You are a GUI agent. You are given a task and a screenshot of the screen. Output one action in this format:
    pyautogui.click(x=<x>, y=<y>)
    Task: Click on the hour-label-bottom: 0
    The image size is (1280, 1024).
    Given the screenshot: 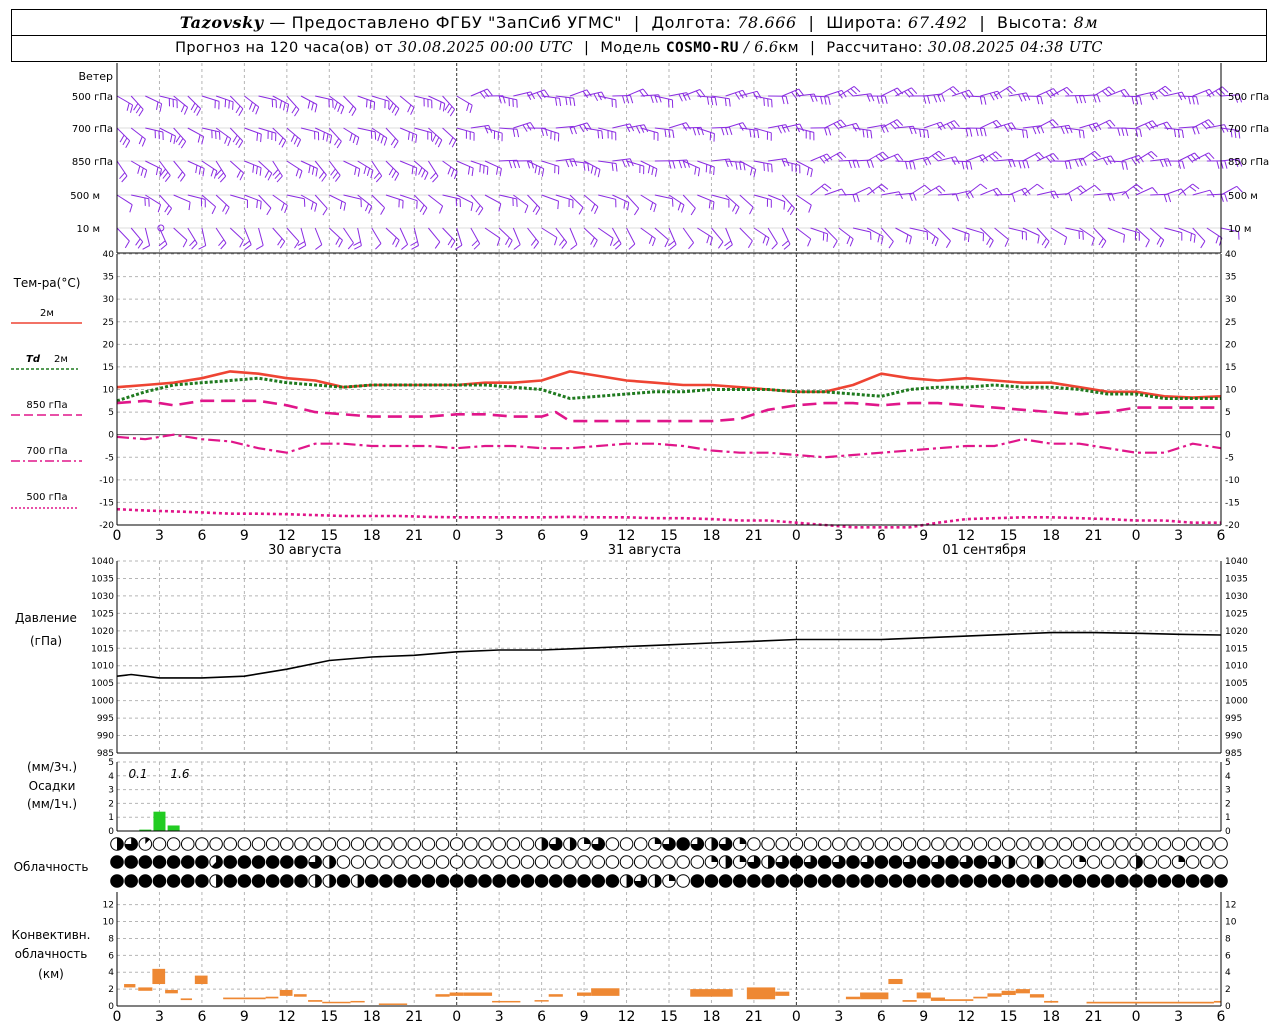 What is the action you would take?
    pyautogui.click(x=117, y=1016)
    